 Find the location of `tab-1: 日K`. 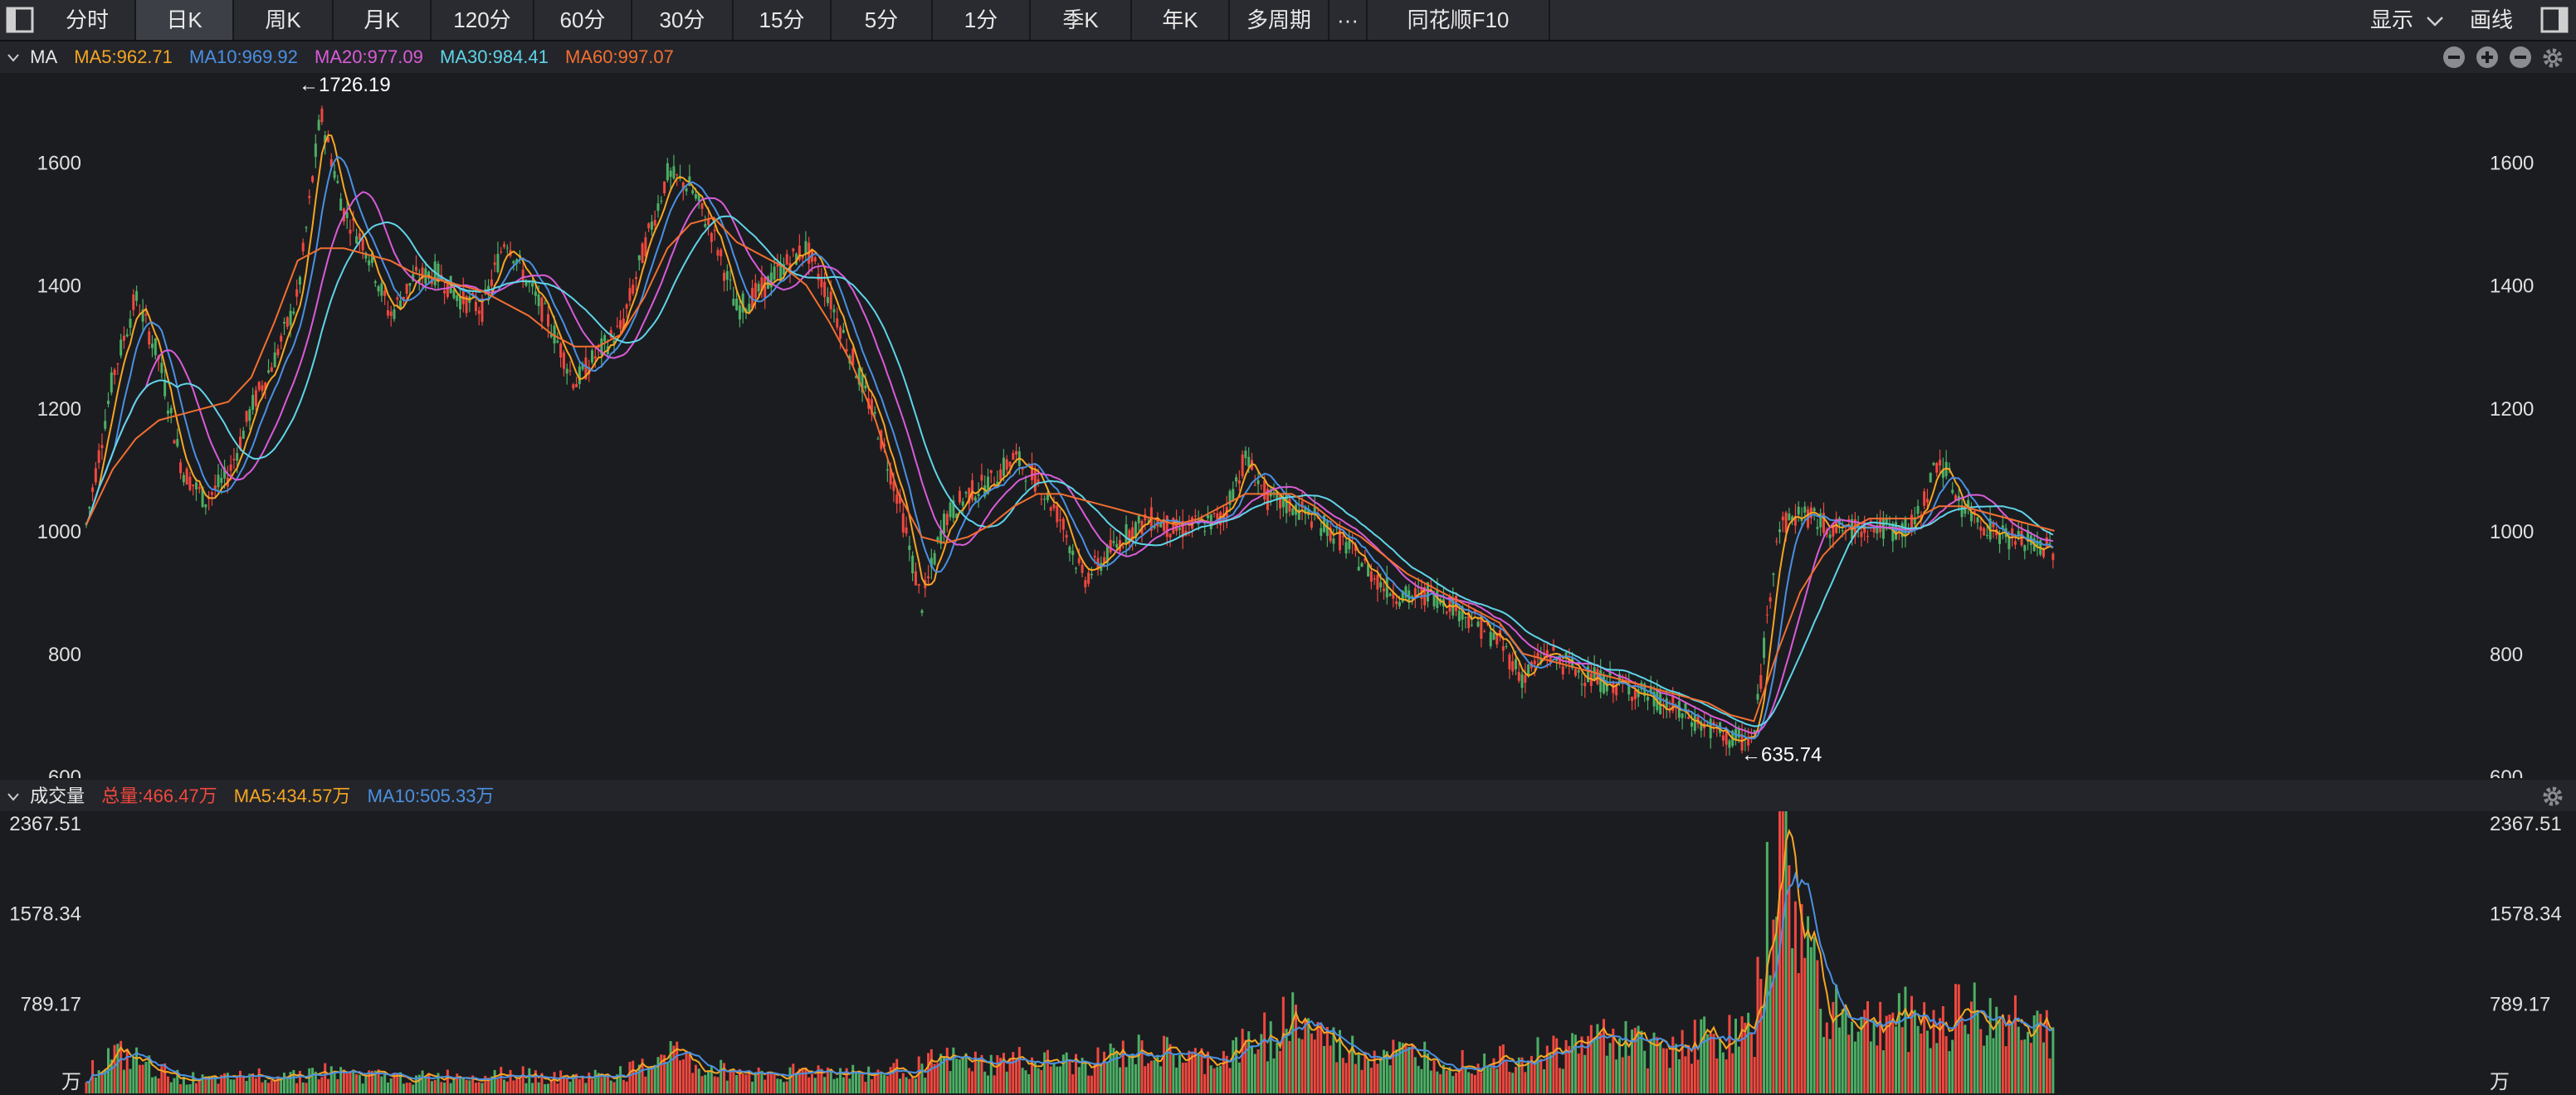

tab-1: 日K is located at coordinates (185, 20).